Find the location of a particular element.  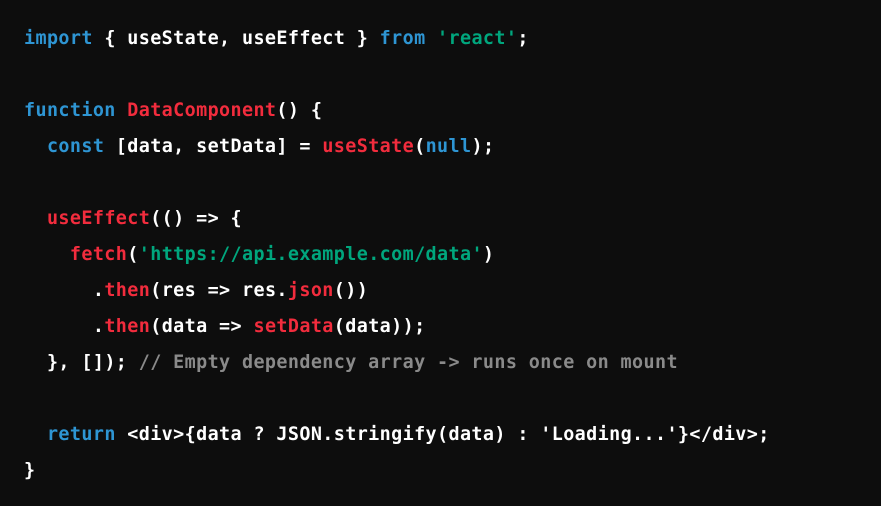

plain-token: ()) is located at coordinates (351, 290).